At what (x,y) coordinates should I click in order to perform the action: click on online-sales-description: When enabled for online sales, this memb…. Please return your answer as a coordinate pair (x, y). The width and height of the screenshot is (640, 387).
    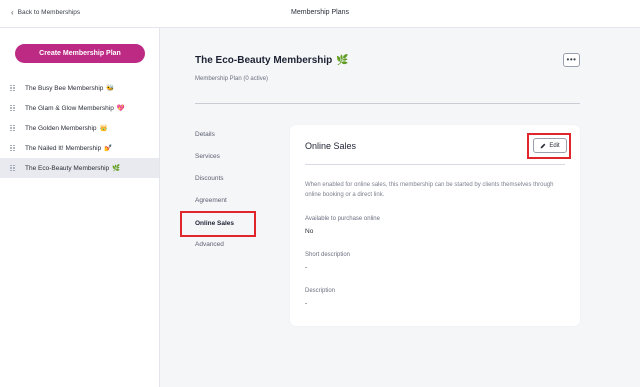
    Looking at the image, I should click on (429, 190).